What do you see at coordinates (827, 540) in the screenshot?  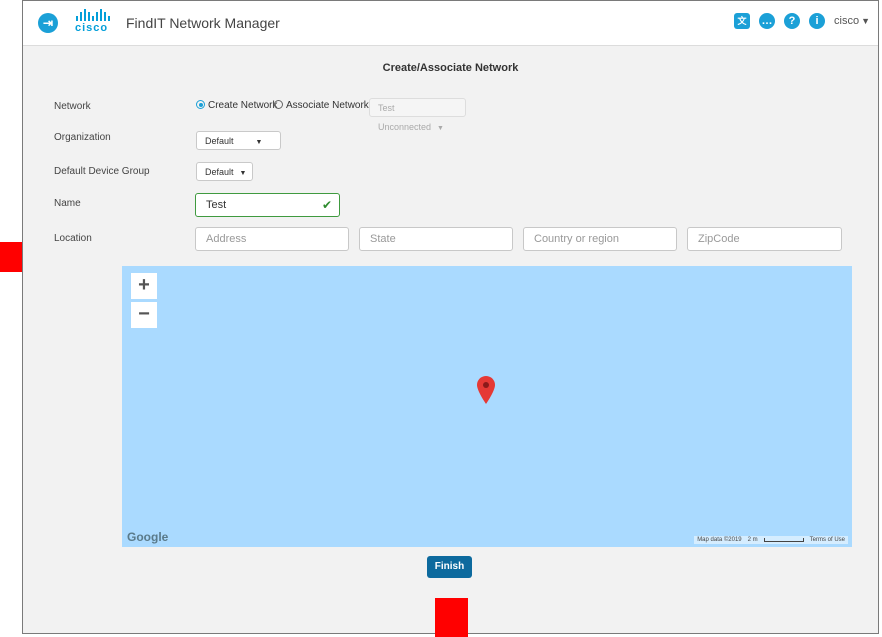 I see `terms-link: Terms of Use` at bounding box center [827, 540].